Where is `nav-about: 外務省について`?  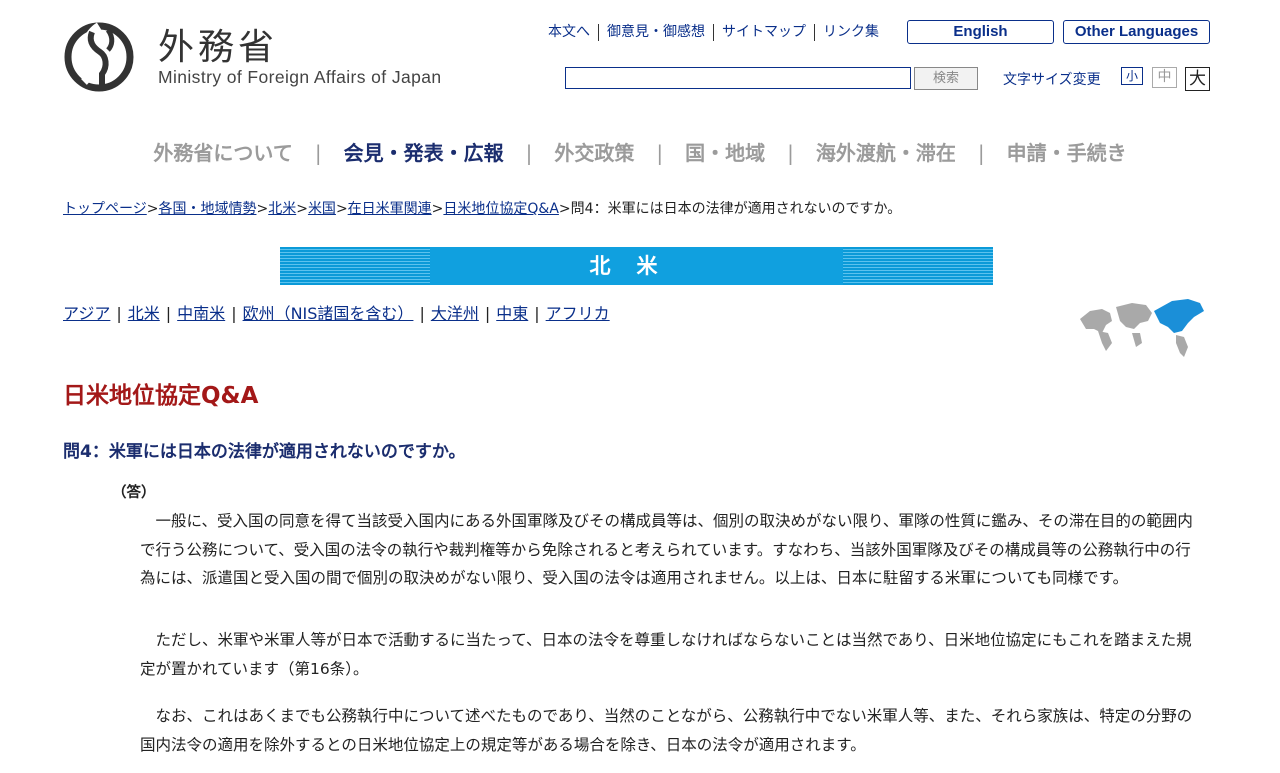
nav-about: 外務省について is located at coordinates (222, 153).